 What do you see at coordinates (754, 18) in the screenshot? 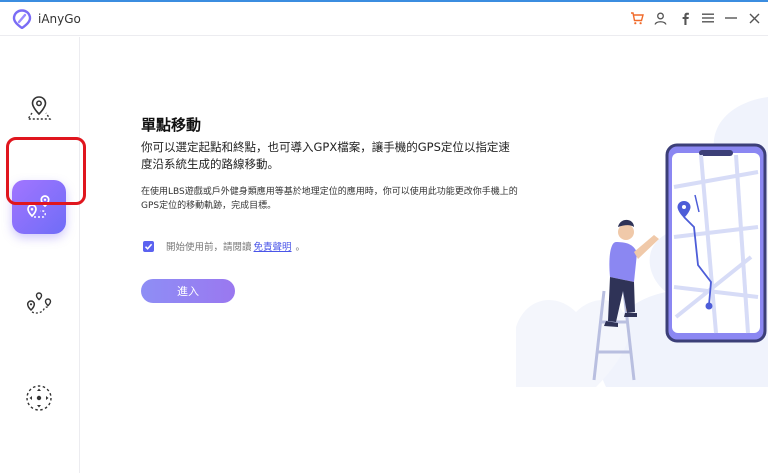
I see `close-icon` at bounding box center [754, 18].